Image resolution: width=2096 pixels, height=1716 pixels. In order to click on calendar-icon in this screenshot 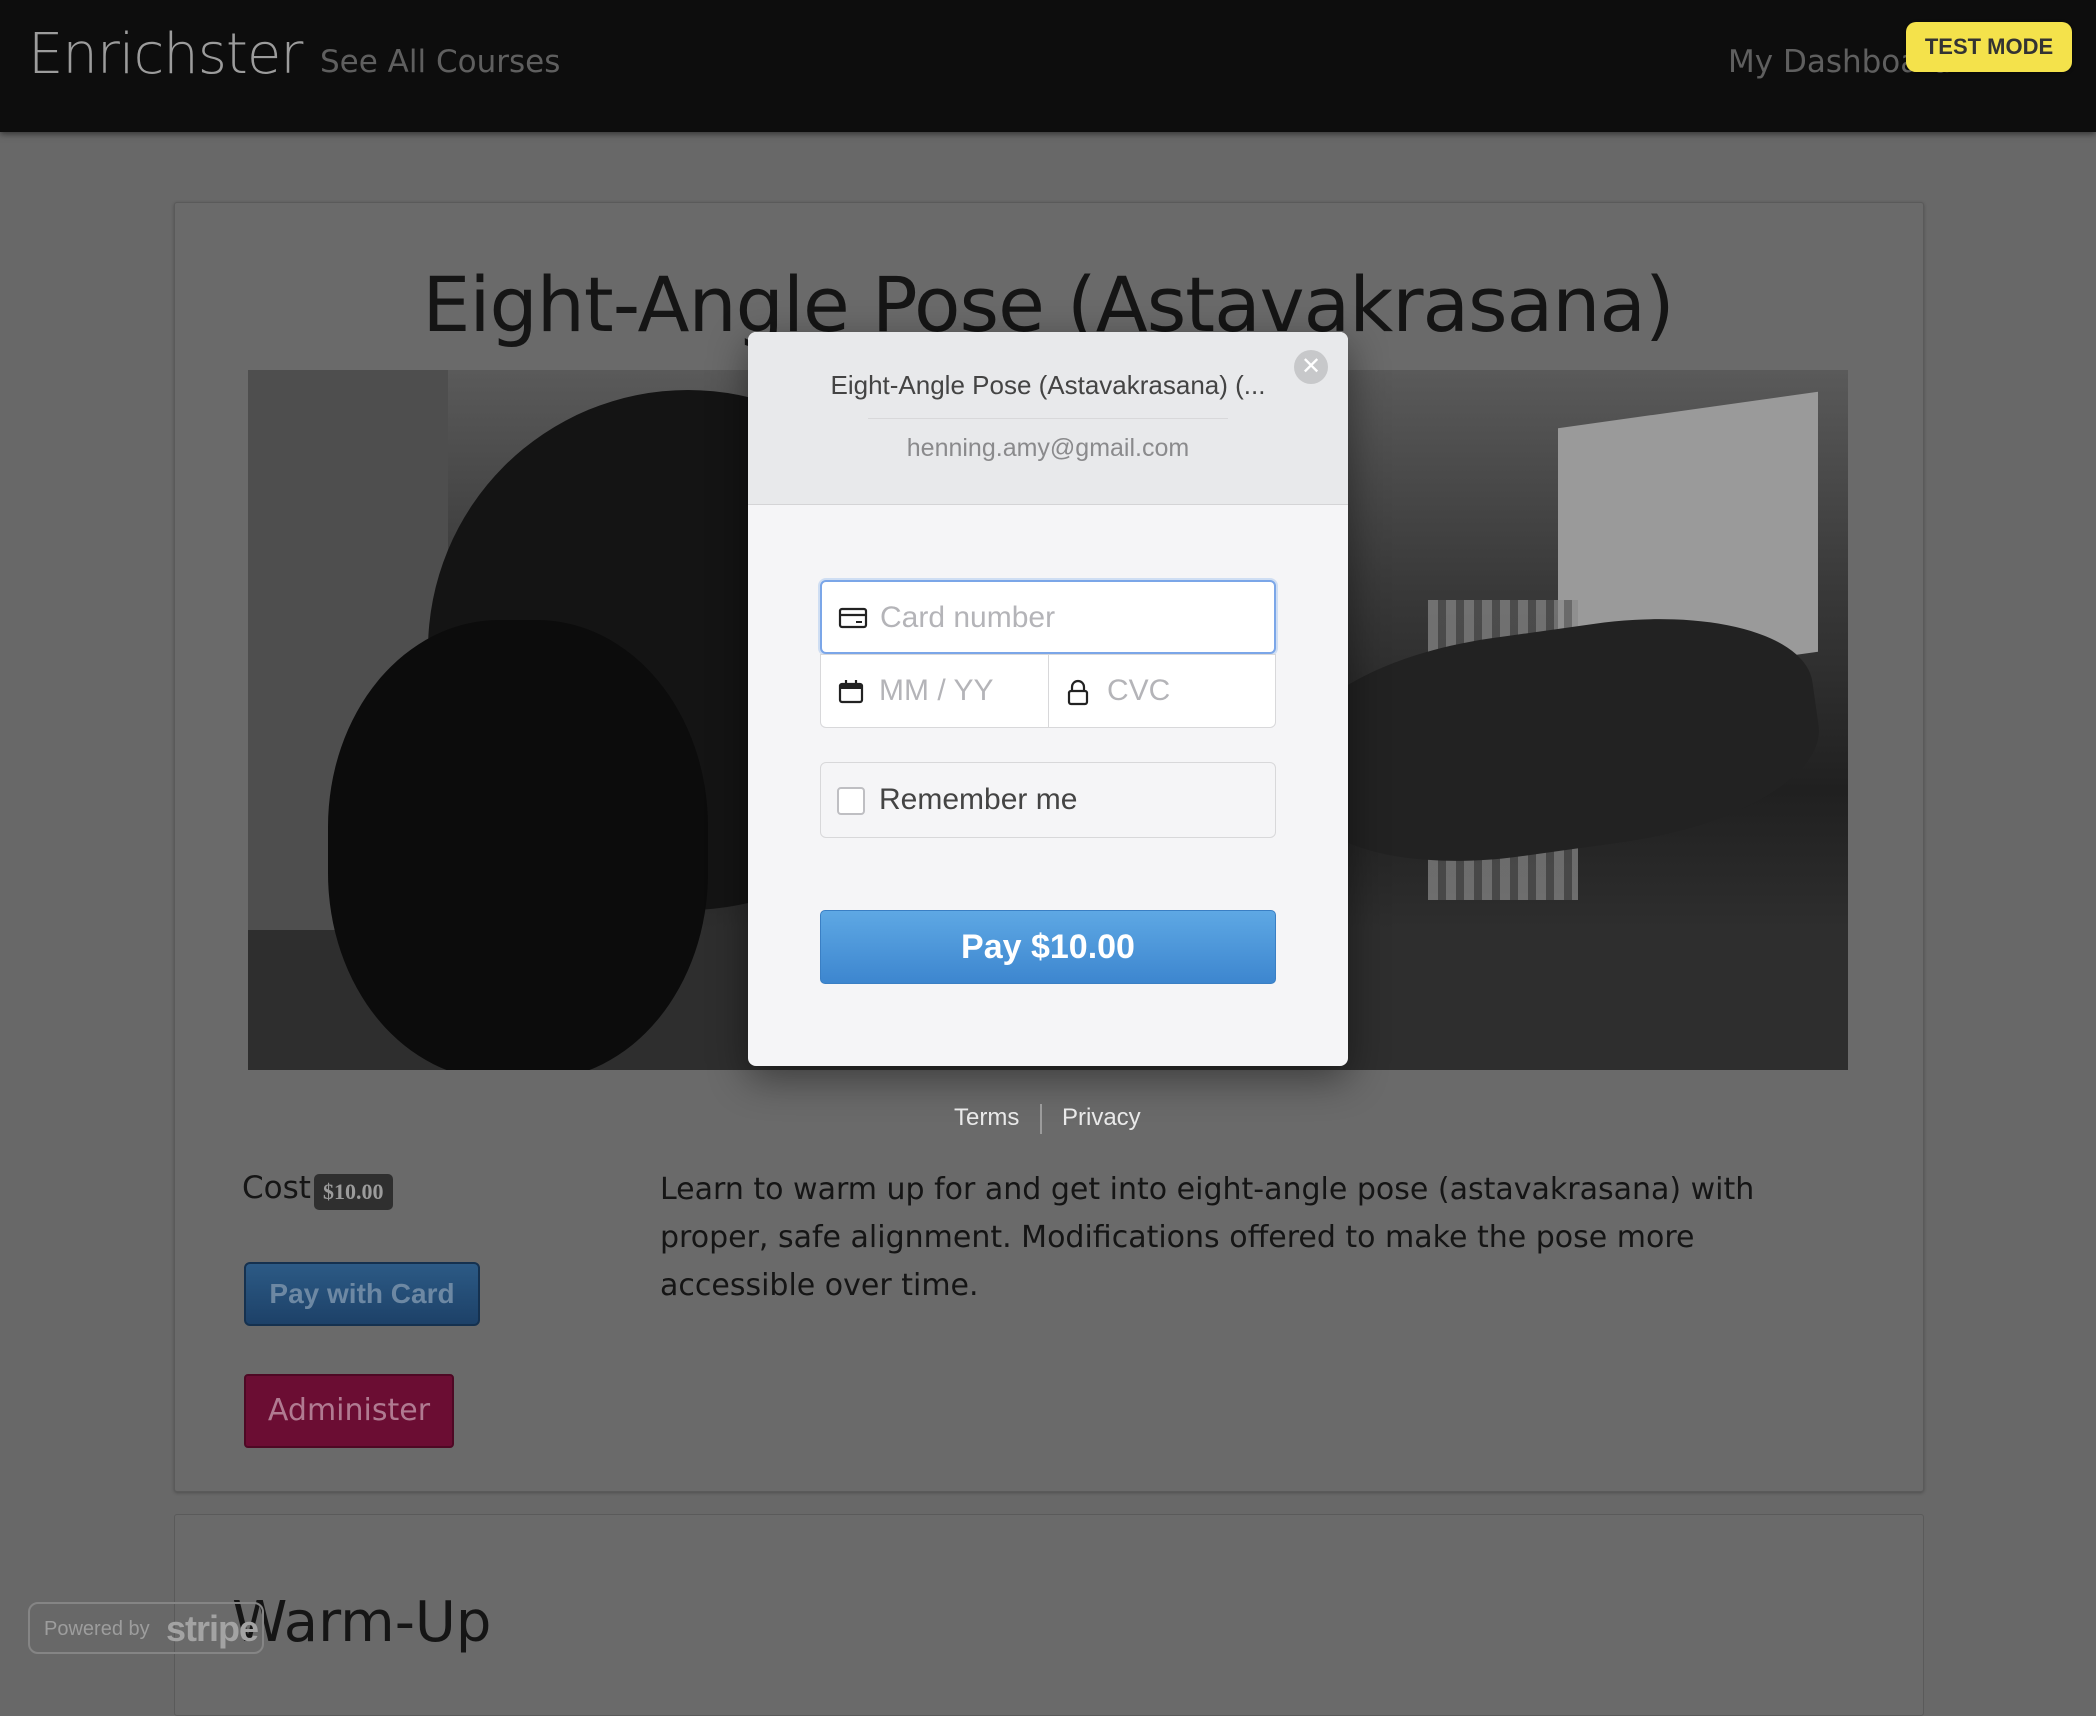, I will do `click(851, 692)`.